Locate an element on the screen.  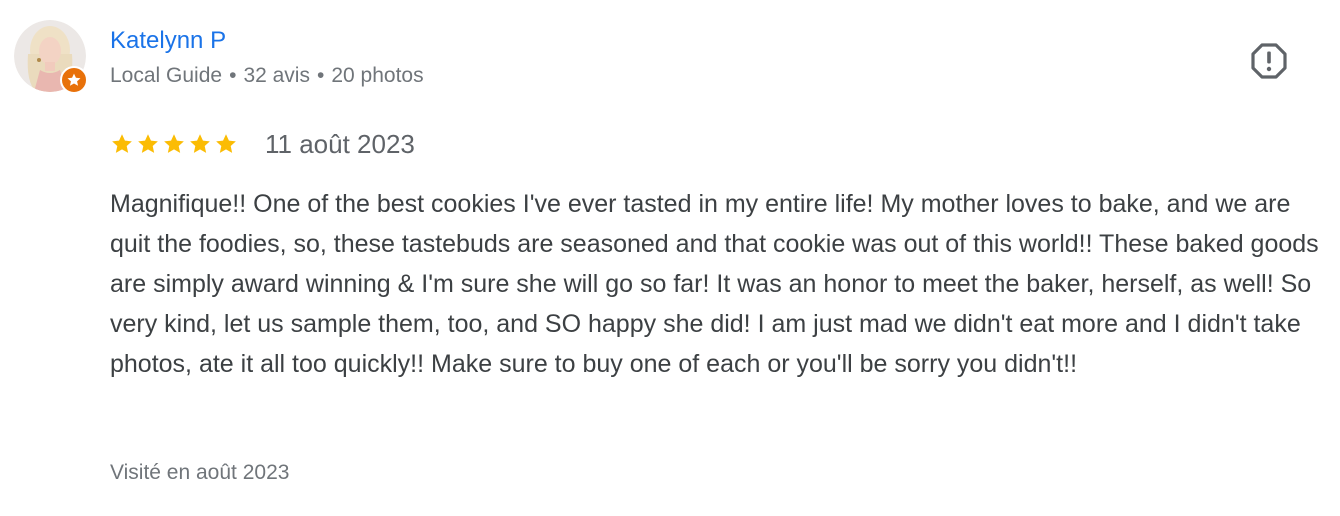
local-guide-label: Local Guide is located at coordinates (166, 75).